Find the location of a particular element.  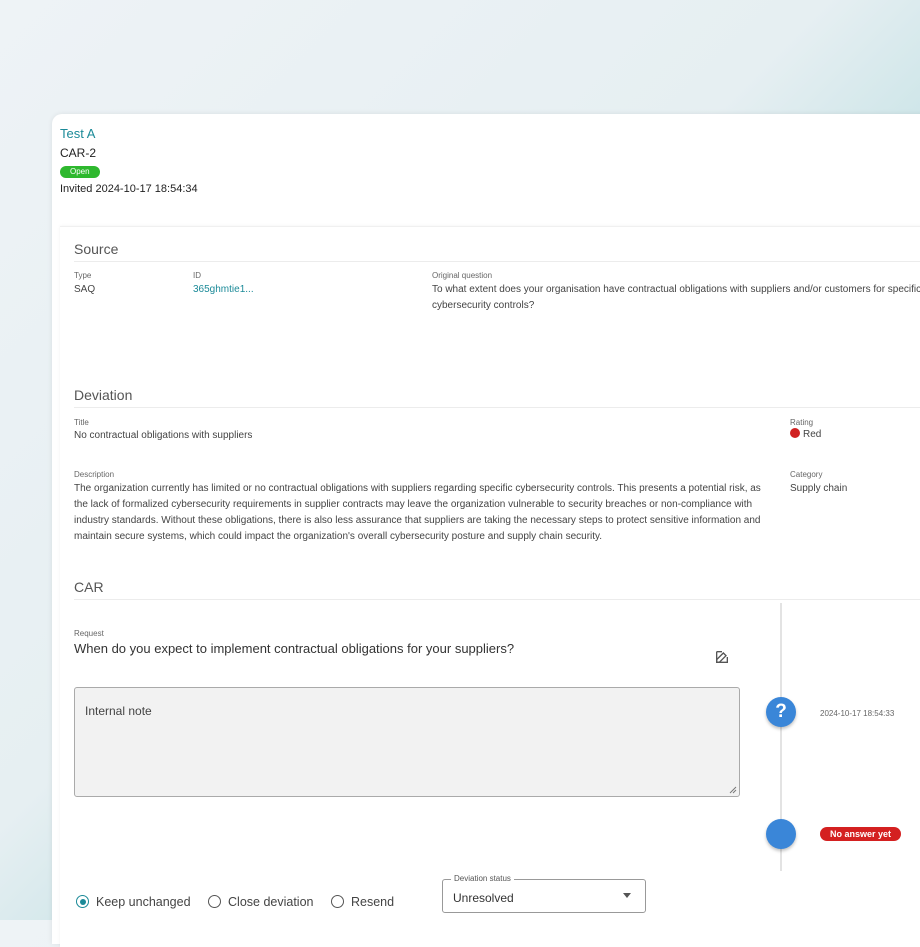

source-id-label: ID is located at coordinates (197, 275).